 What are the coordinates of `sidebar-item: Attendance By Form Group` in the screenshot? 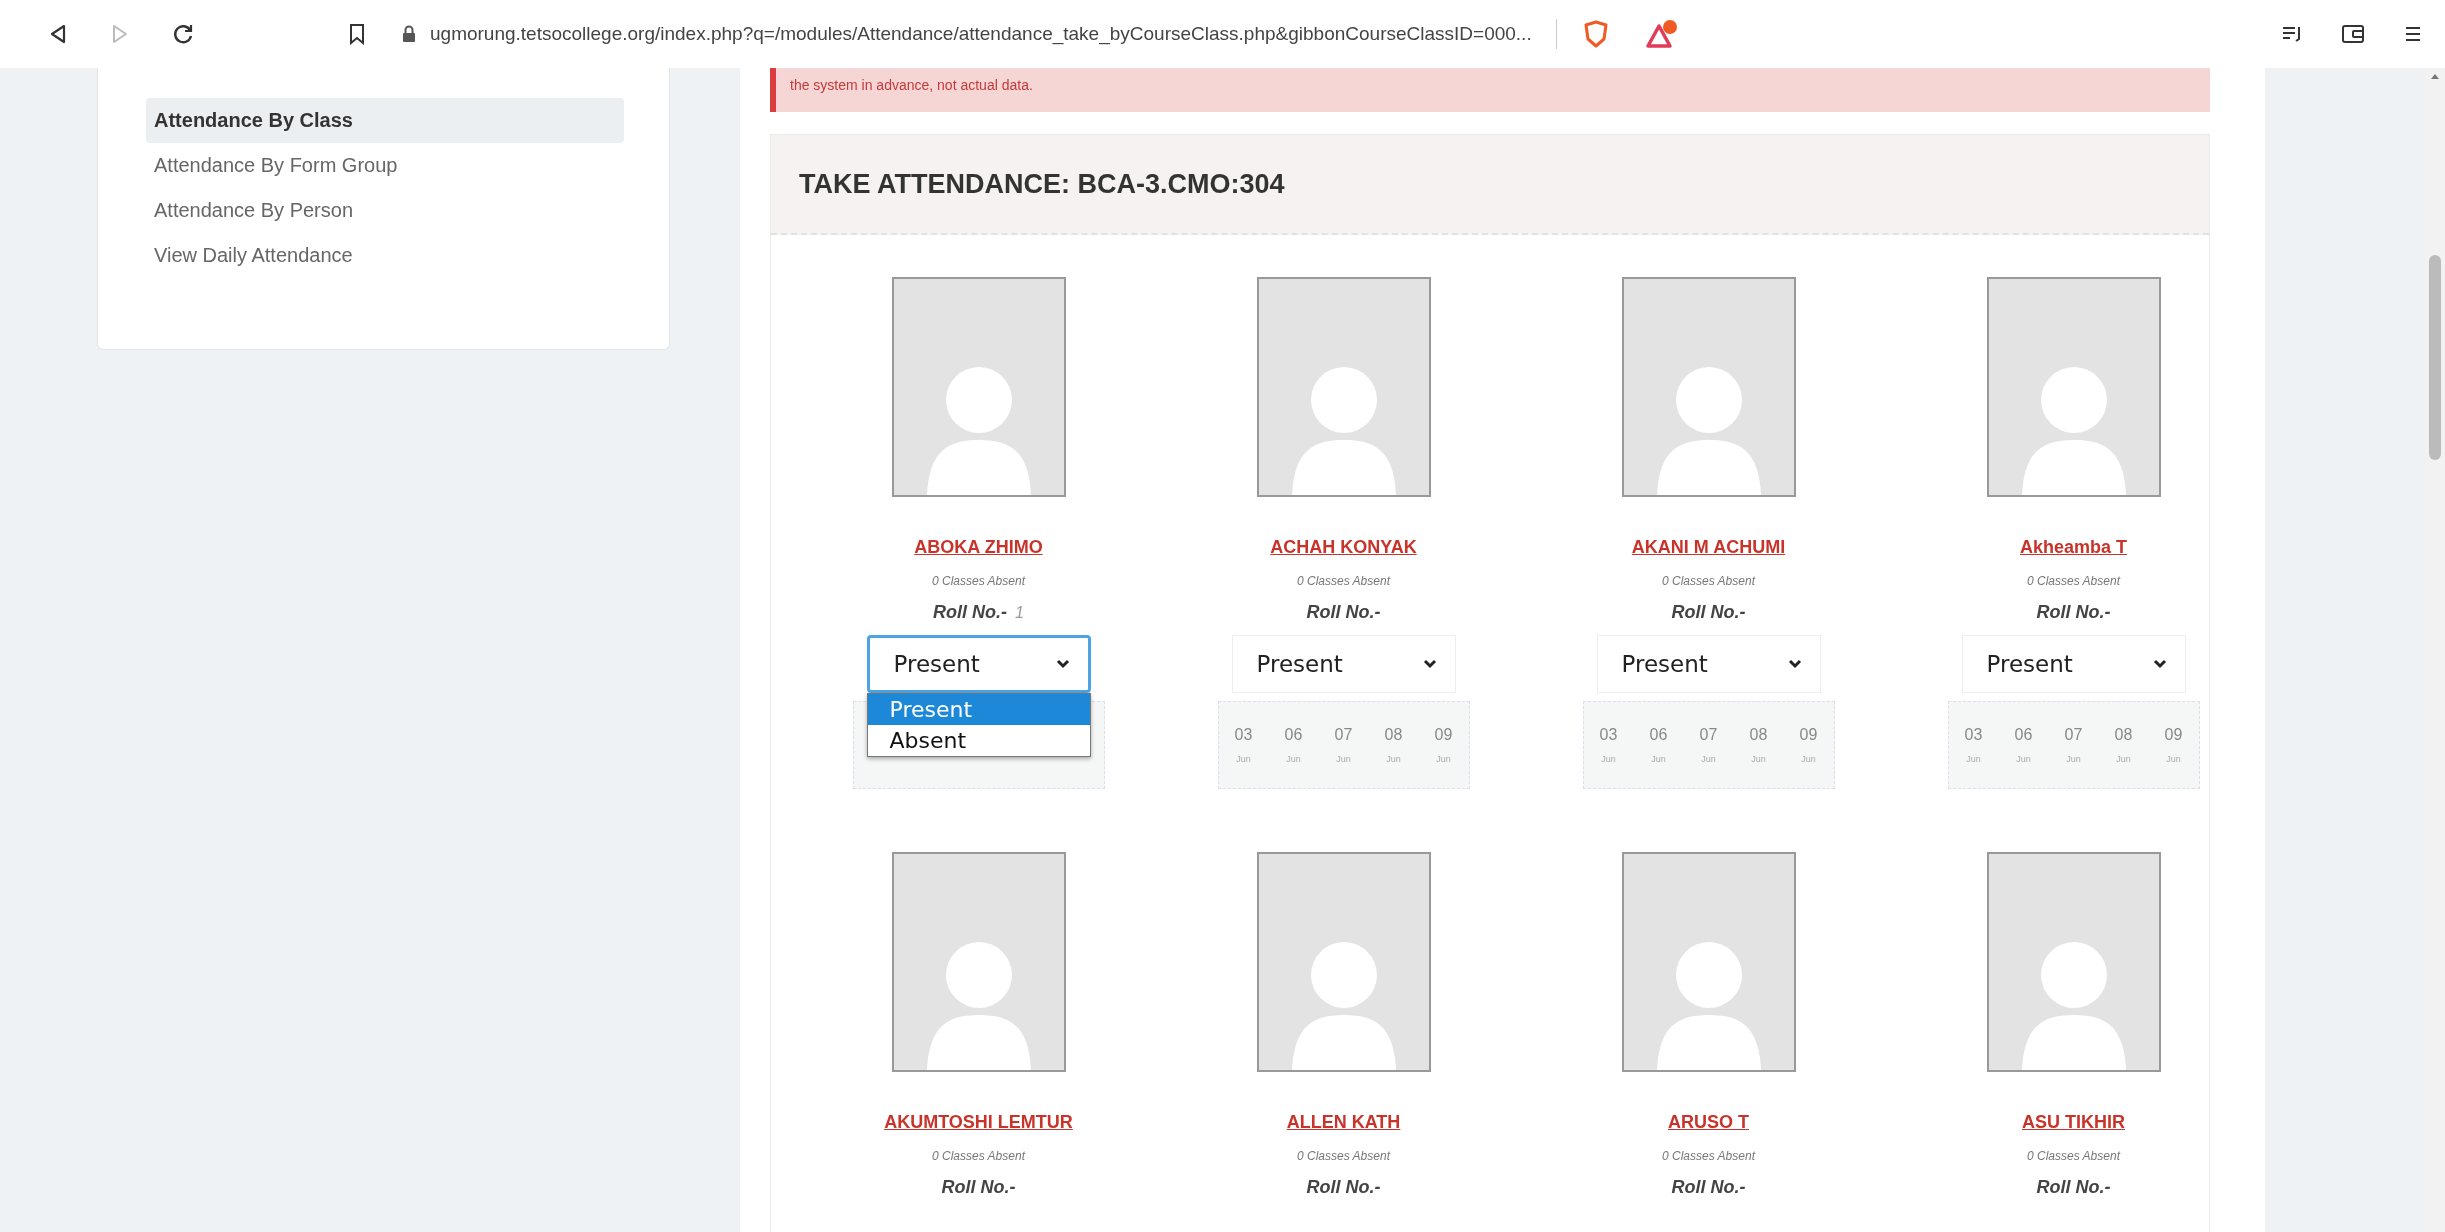 It's located at (385, 165).